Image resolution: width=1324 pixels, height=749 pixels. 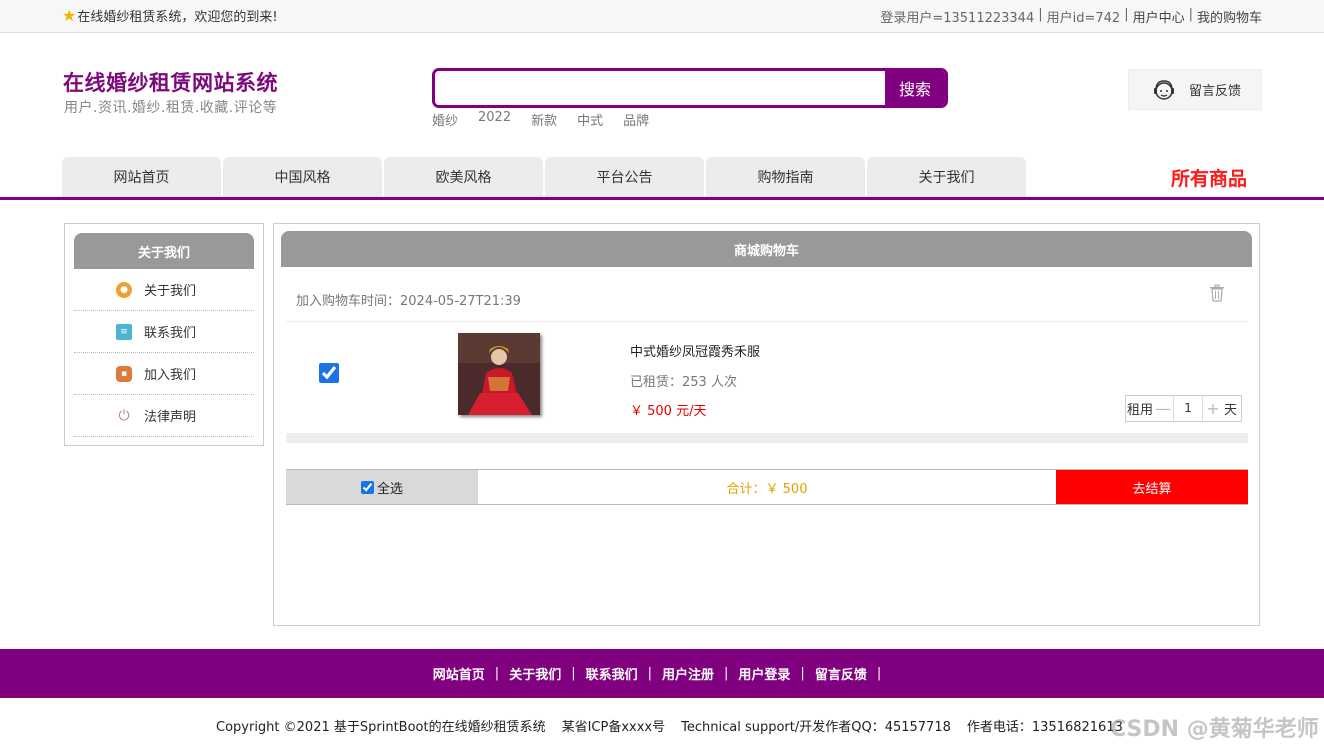 I want to click on my-cart-link: 我的购物车, so click(x=1229, y=16).